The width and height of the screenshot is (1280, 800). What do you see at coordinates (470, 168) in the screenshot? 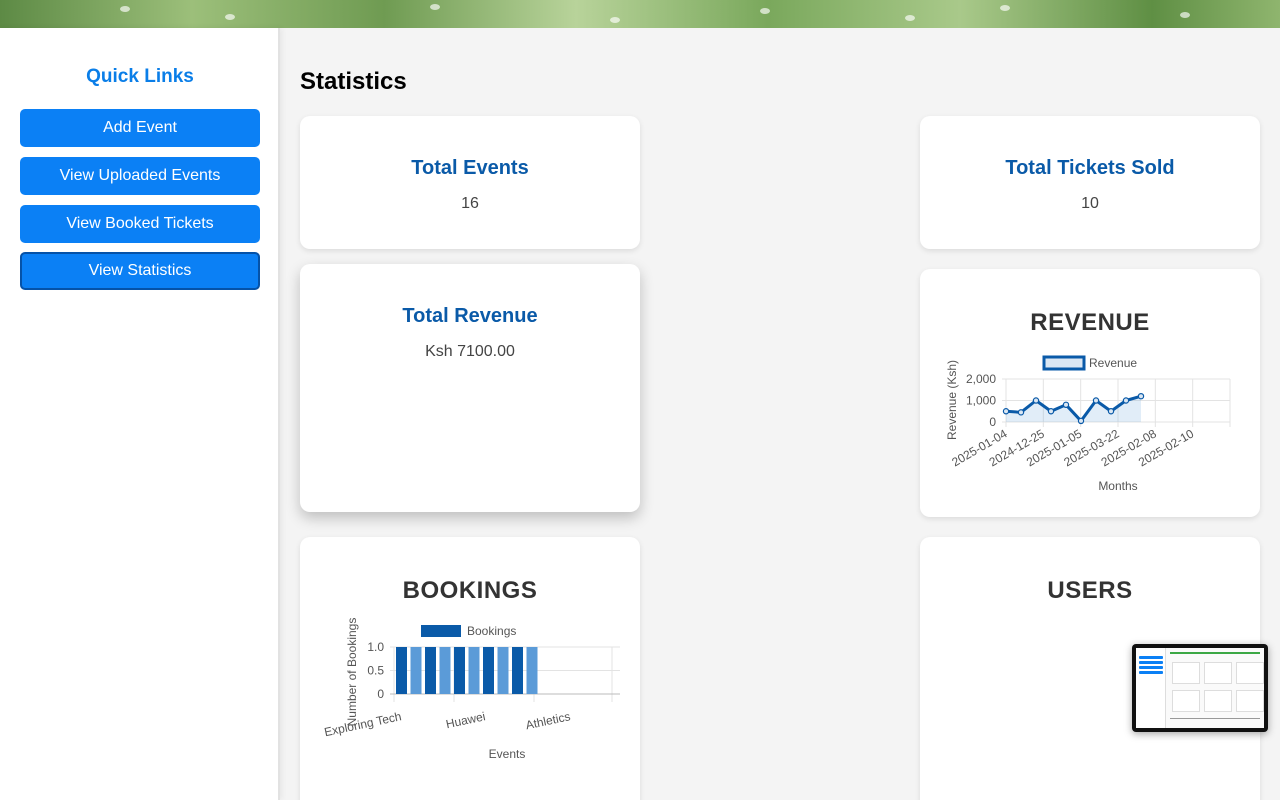
I see `total-events-label: Total Events` at bounding box center [470, 168].